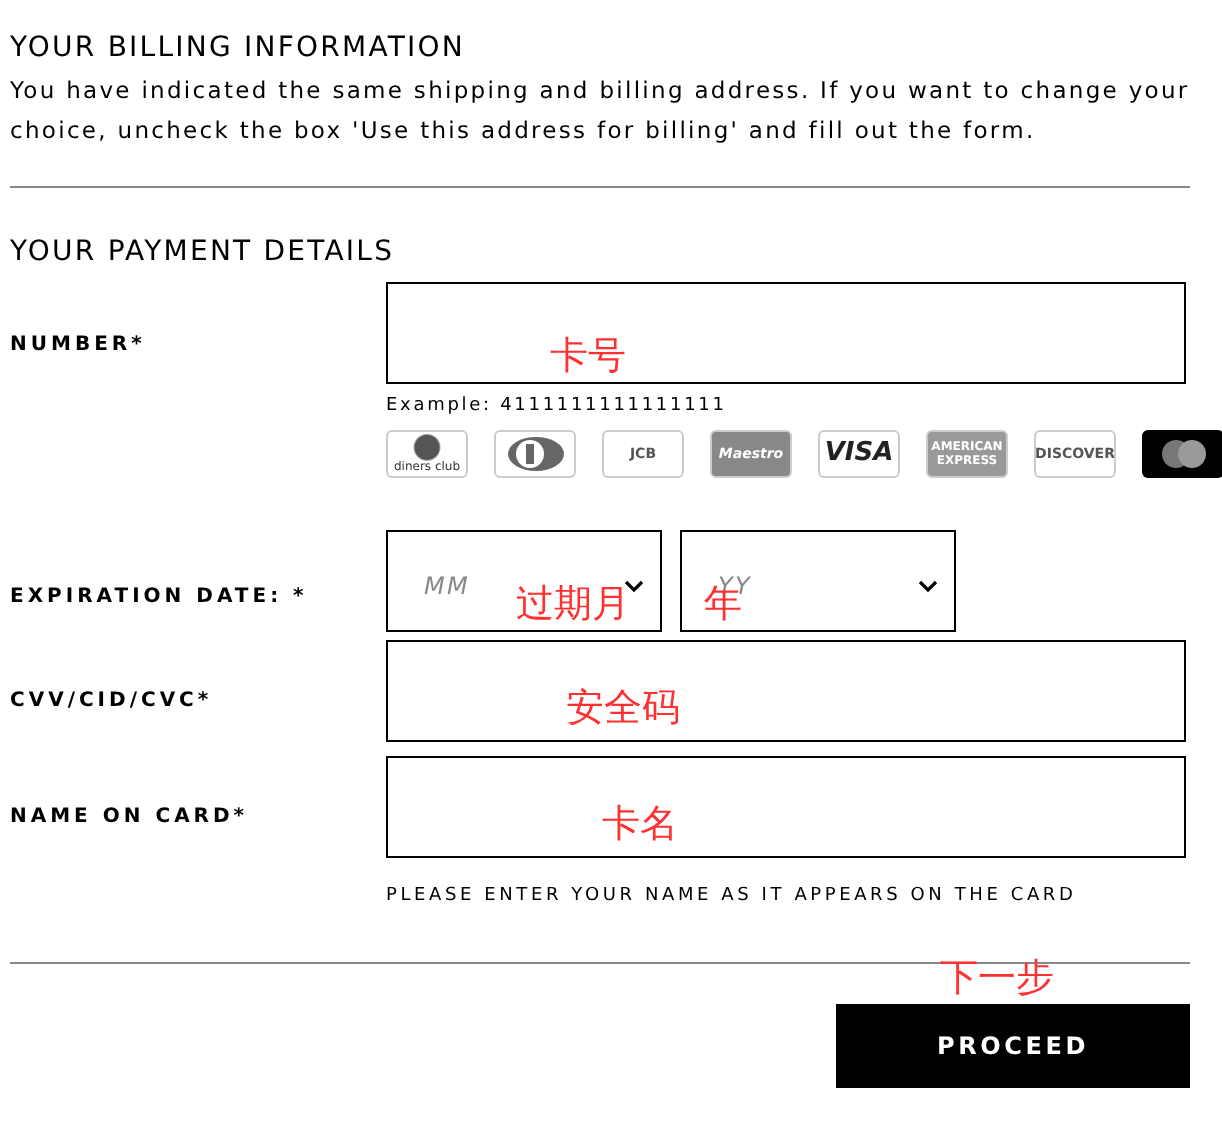  I want to click on hint-text: PLEASE ENTER YOUR NAME AS IT APPEARS ON THE CARD, so click(732, 896).